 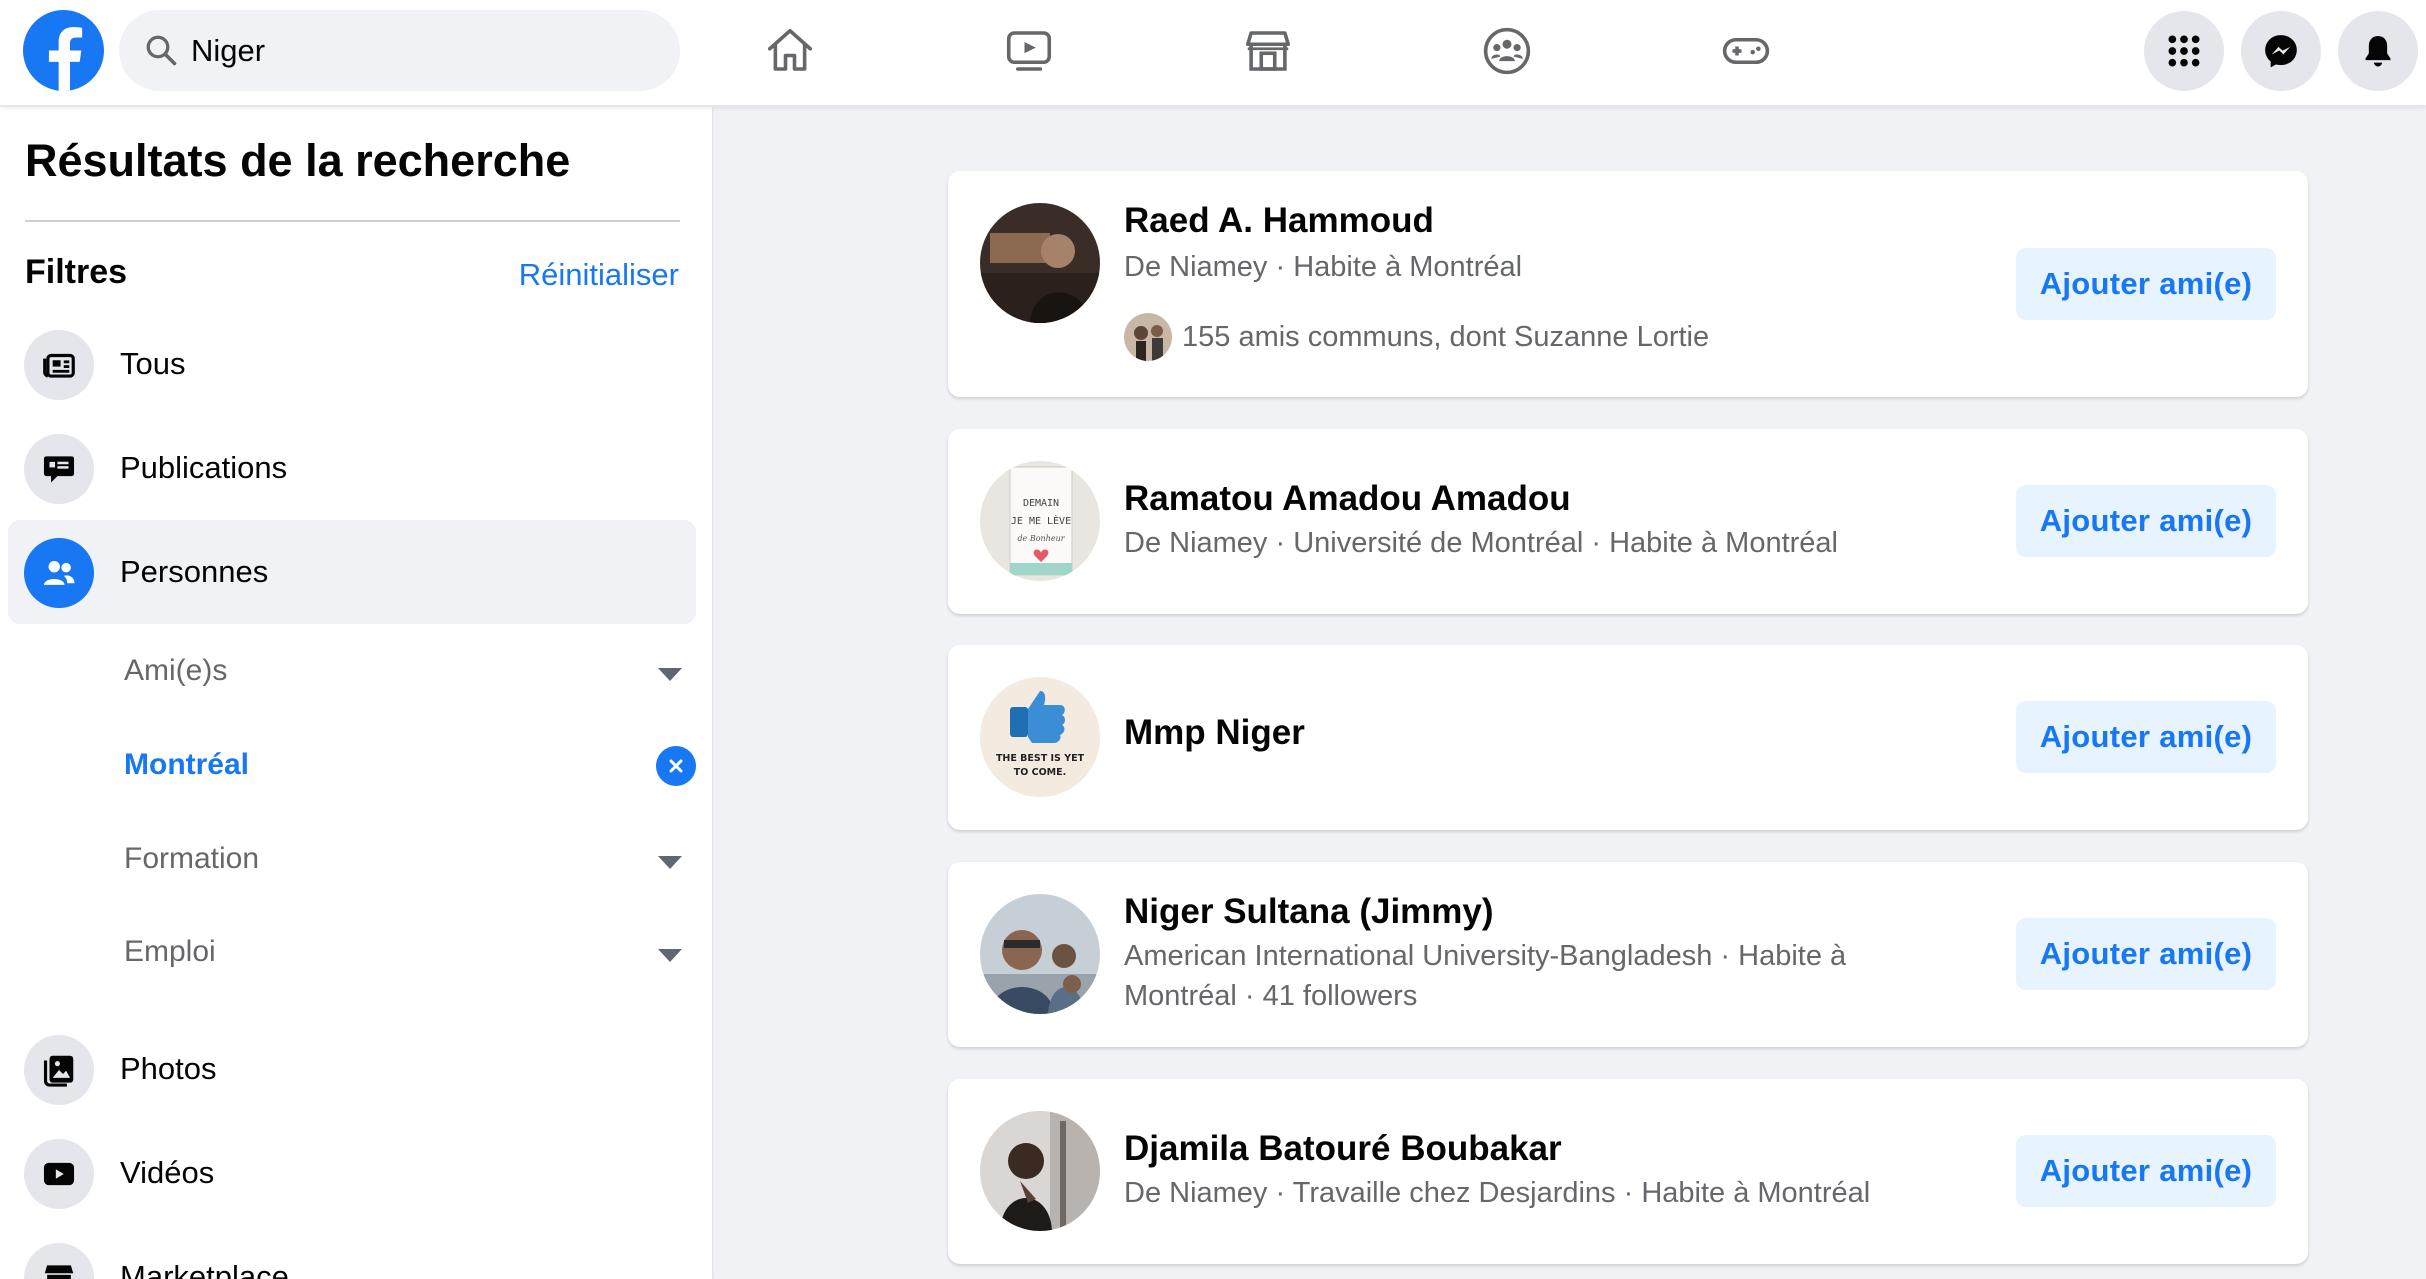 What do you see at coordinates (59, 1261) in the screenshot?
I see `marketplace-icon` at bounding box center [59, 1261].